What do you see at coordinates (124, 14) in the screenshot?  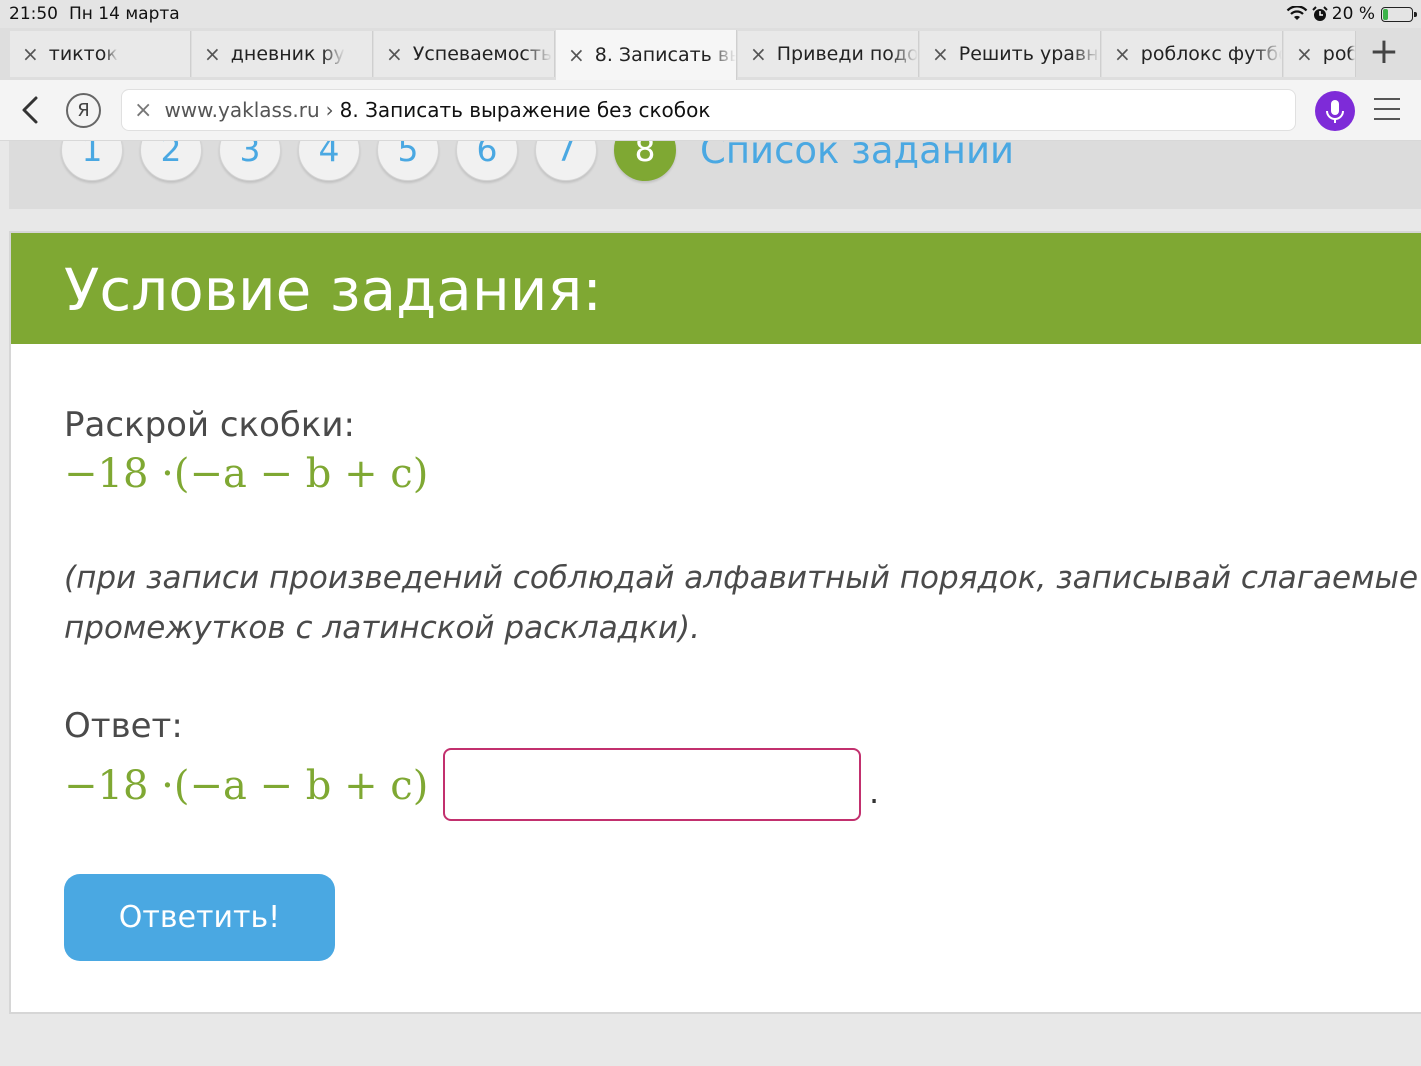 I see `status-date: Пн 14 марта` at bounding box center [124, 14].